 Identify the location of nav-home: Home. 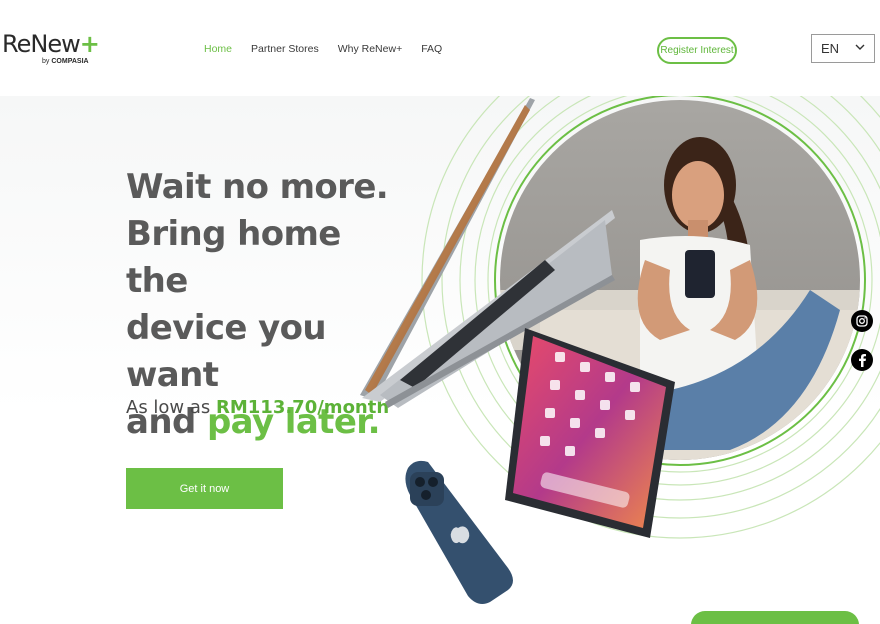
(218, 49).